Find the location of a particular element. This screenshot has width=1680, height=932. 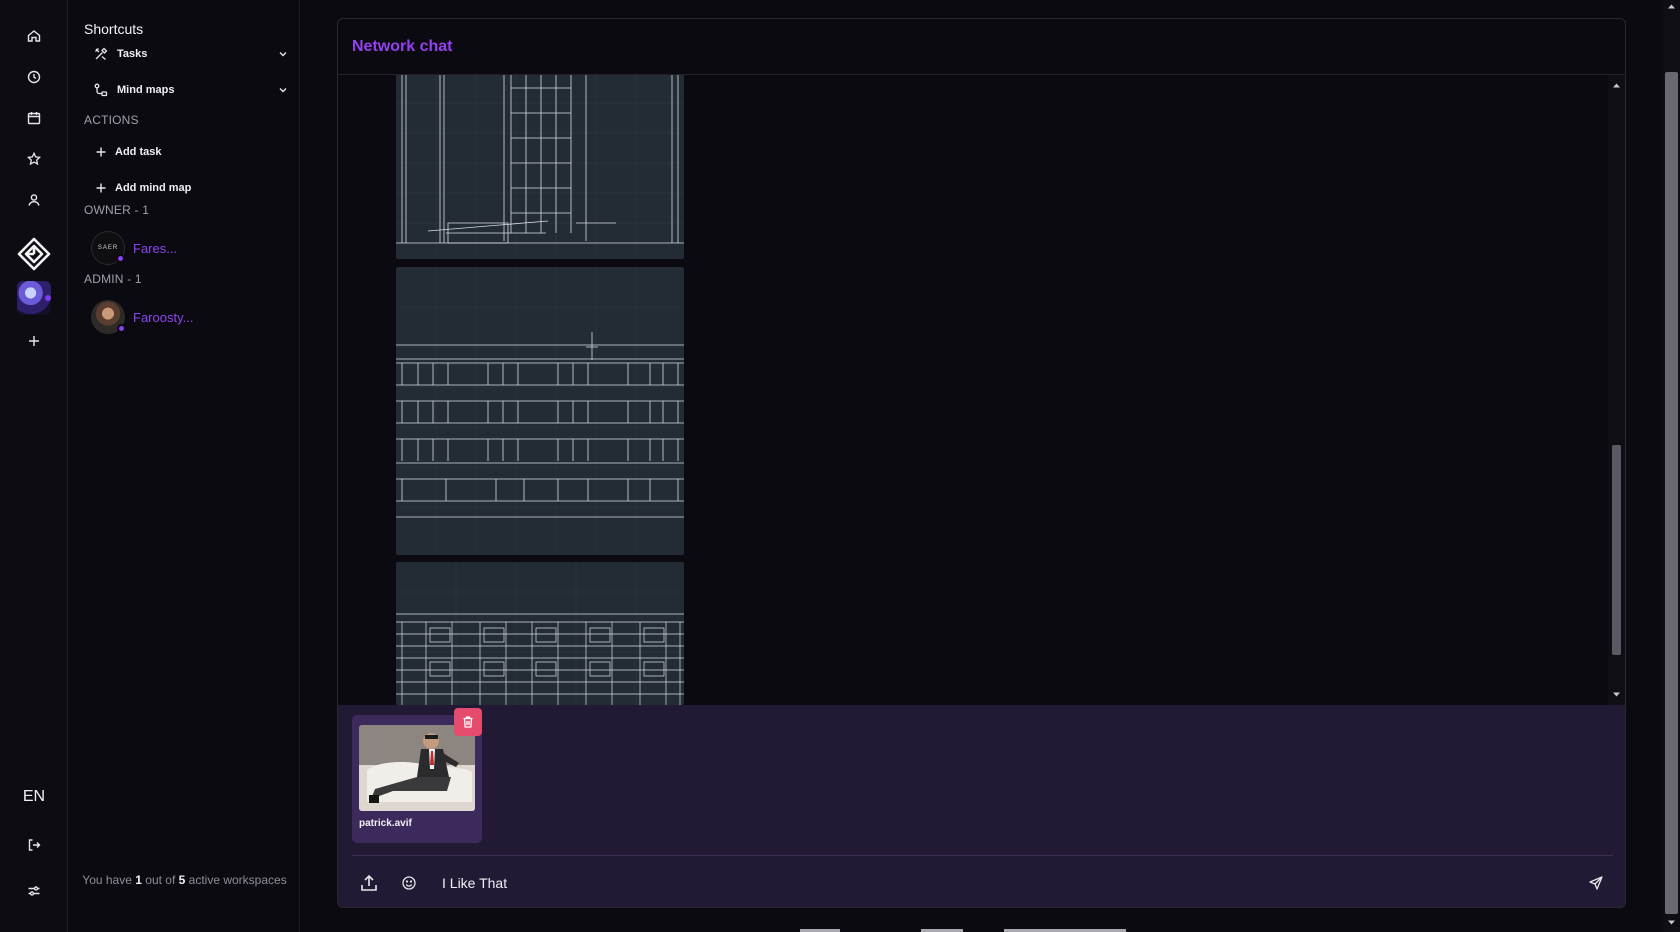

composer-input-row is located at coordinates (982, 883).